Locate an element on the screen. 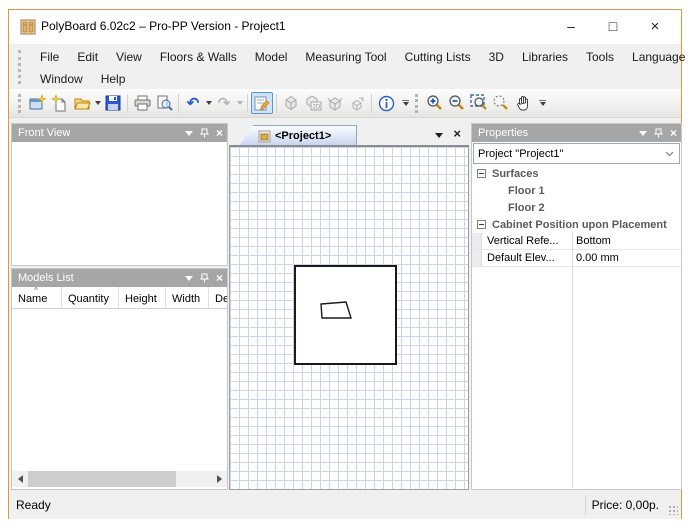 This screenshot has height=531, width=690. column-header-depth: Dep is located at coordinates (218, 297).